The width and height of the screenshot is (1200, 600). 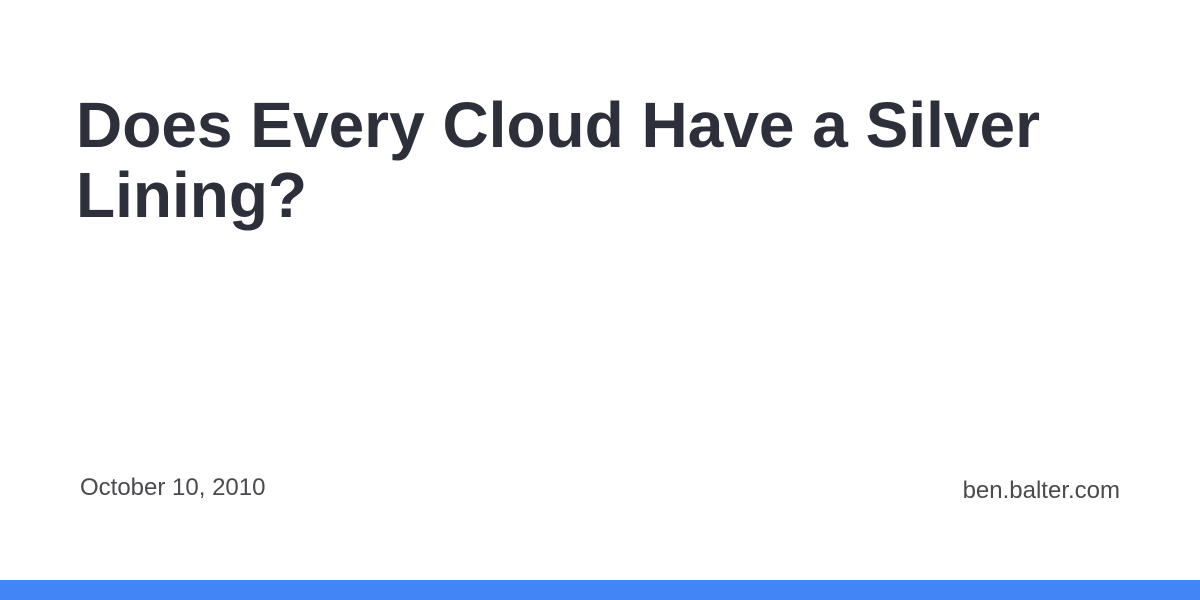 I want to click on post-date: October 10, 2010, so click(x=173, y=487).